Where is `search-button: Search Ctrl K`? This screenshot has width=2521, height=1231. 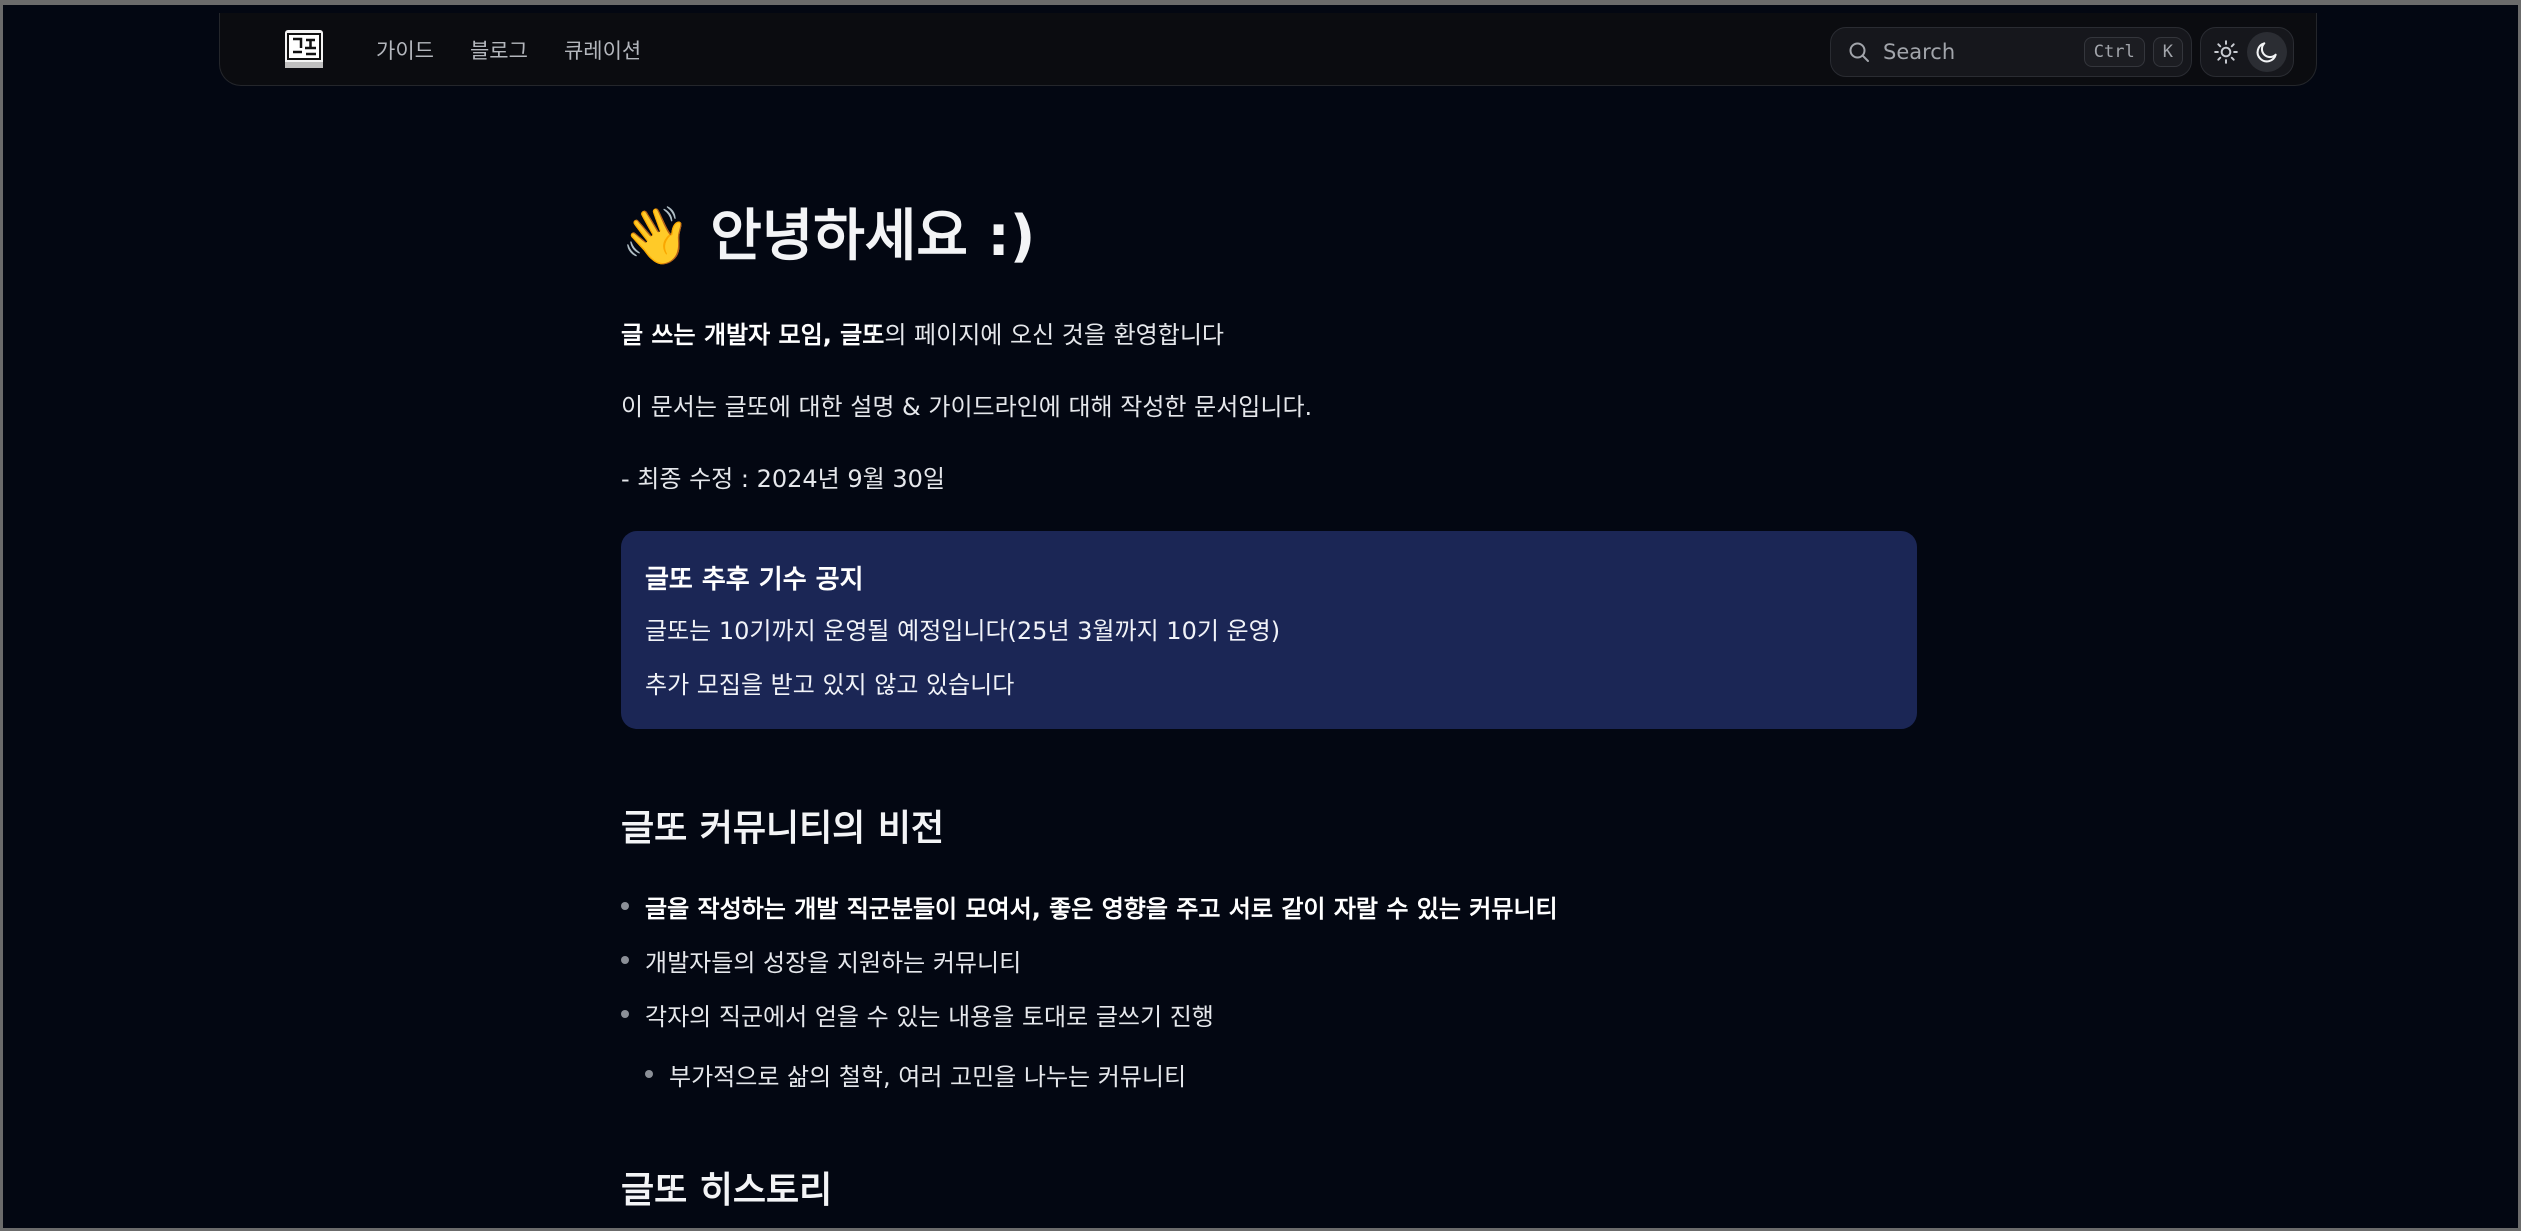
search-button: Search Ctrl K is located at coordinates (2011, 52).